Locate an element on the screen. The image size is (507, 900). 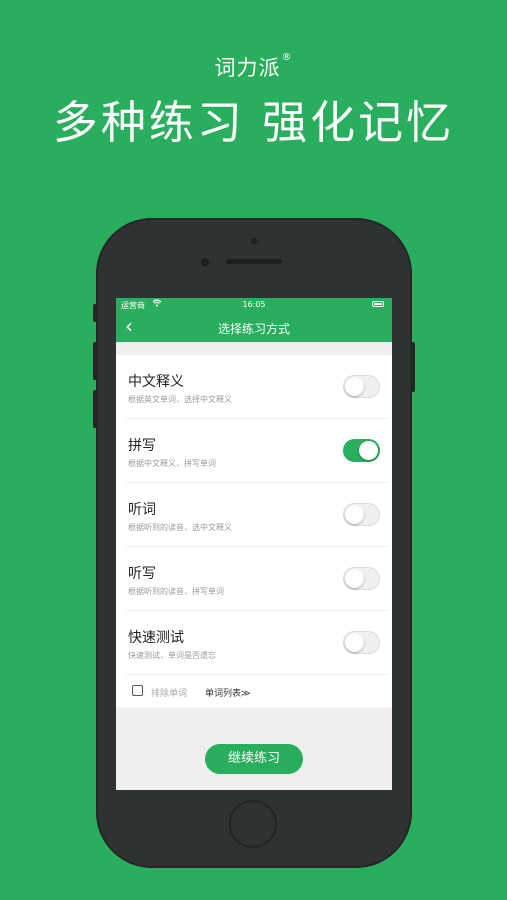
status-bar: 运营商 16:05 is located at coordinates (254, 305).